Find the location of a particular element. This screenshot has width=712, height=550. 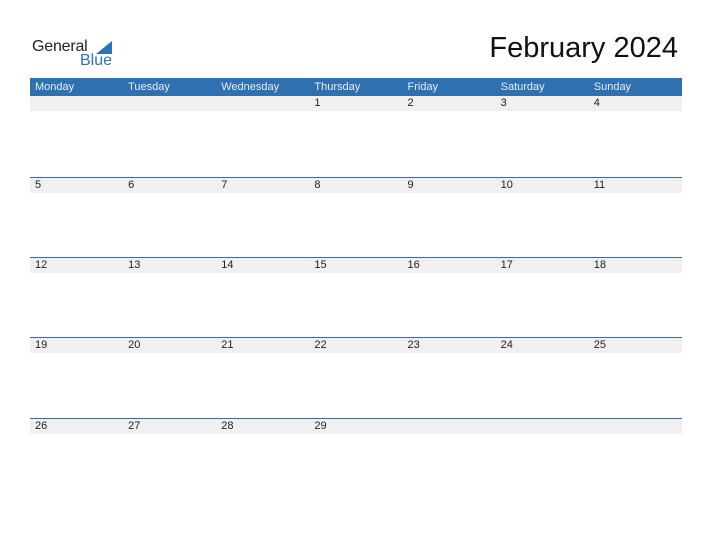

day-number-strip: 19 20 21 22 23 24 25 is located at coordinates (356, 345).